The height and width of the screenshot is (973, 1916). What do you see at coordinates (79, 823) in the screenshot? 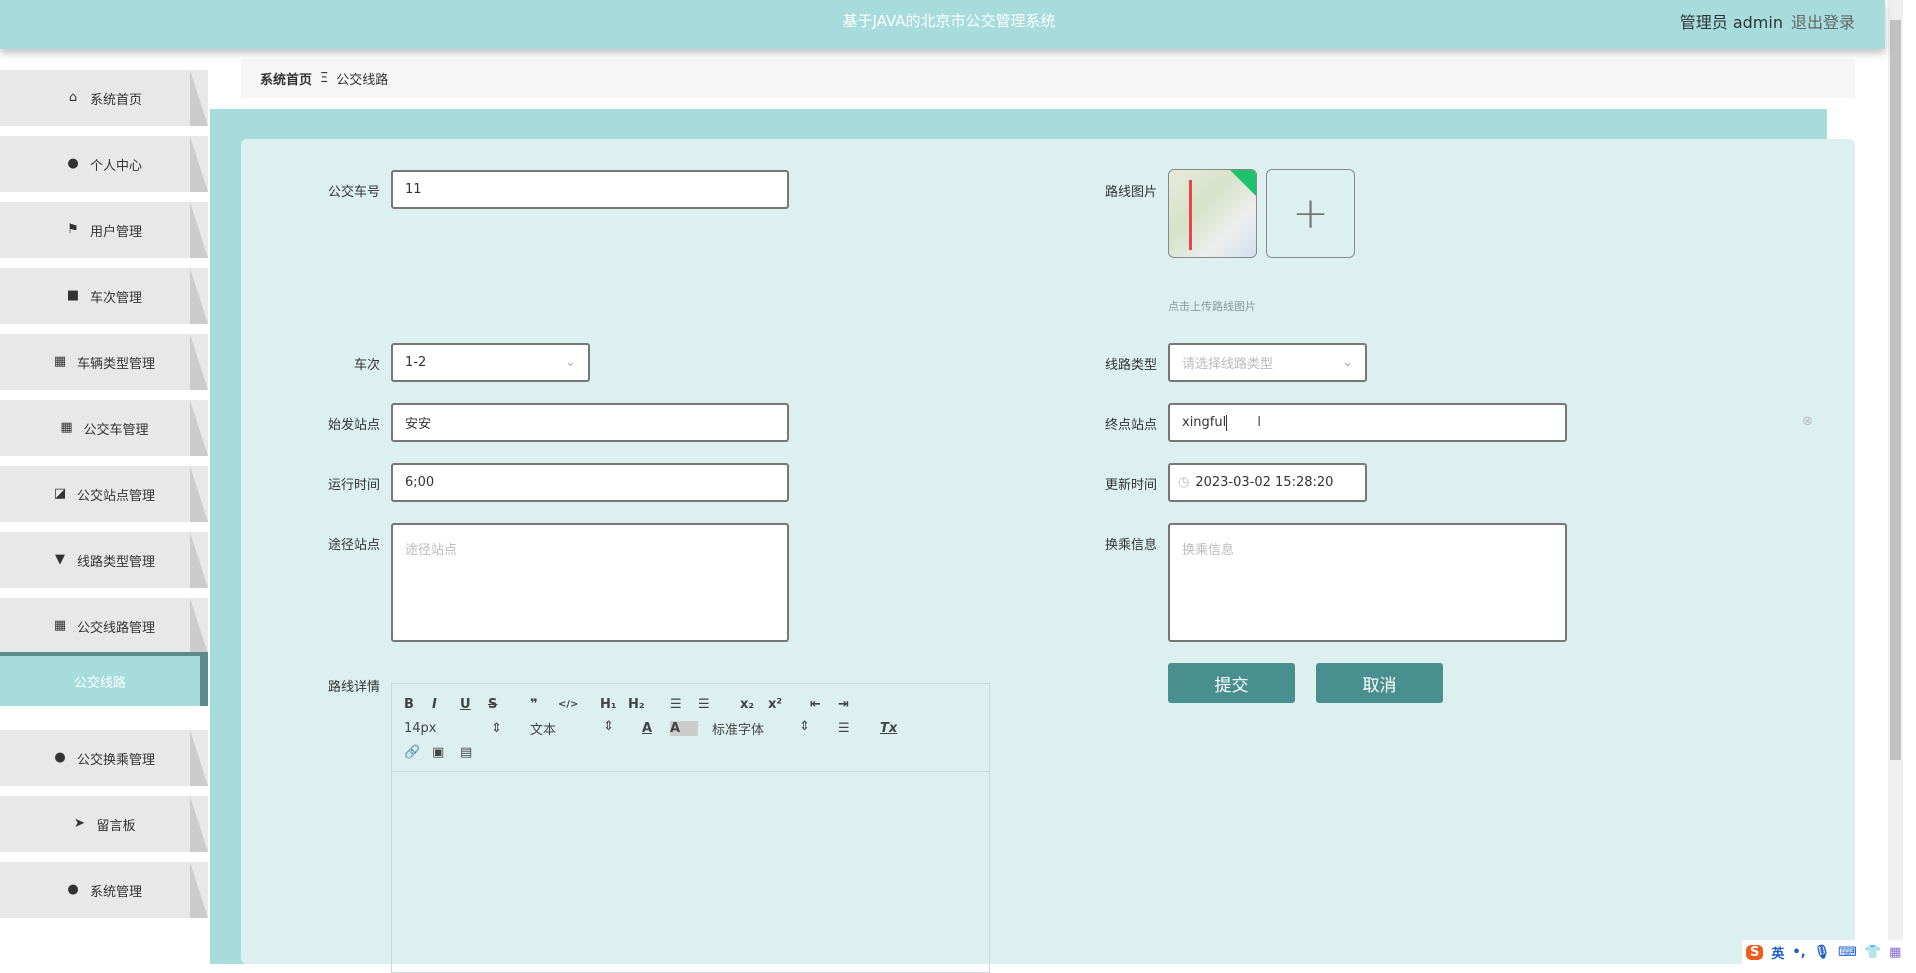
I see `send-icon: ➤` at bounding box center [79, 823].